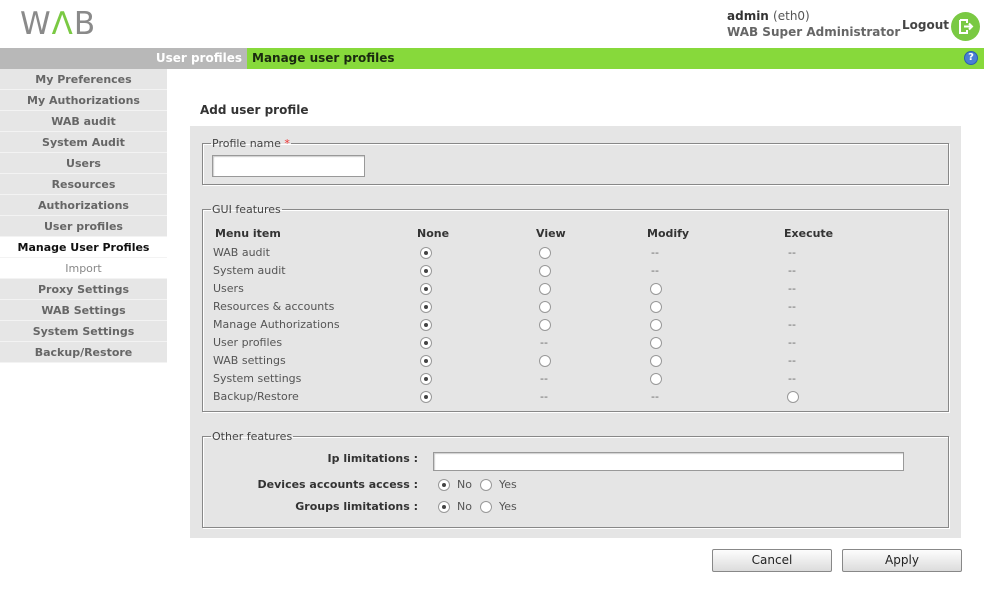 The height and width of the screenshot is (601, 984). Describe the element at coordinates (426, 289) in the screenshot. I see `gui-users-none-radio` at that location.